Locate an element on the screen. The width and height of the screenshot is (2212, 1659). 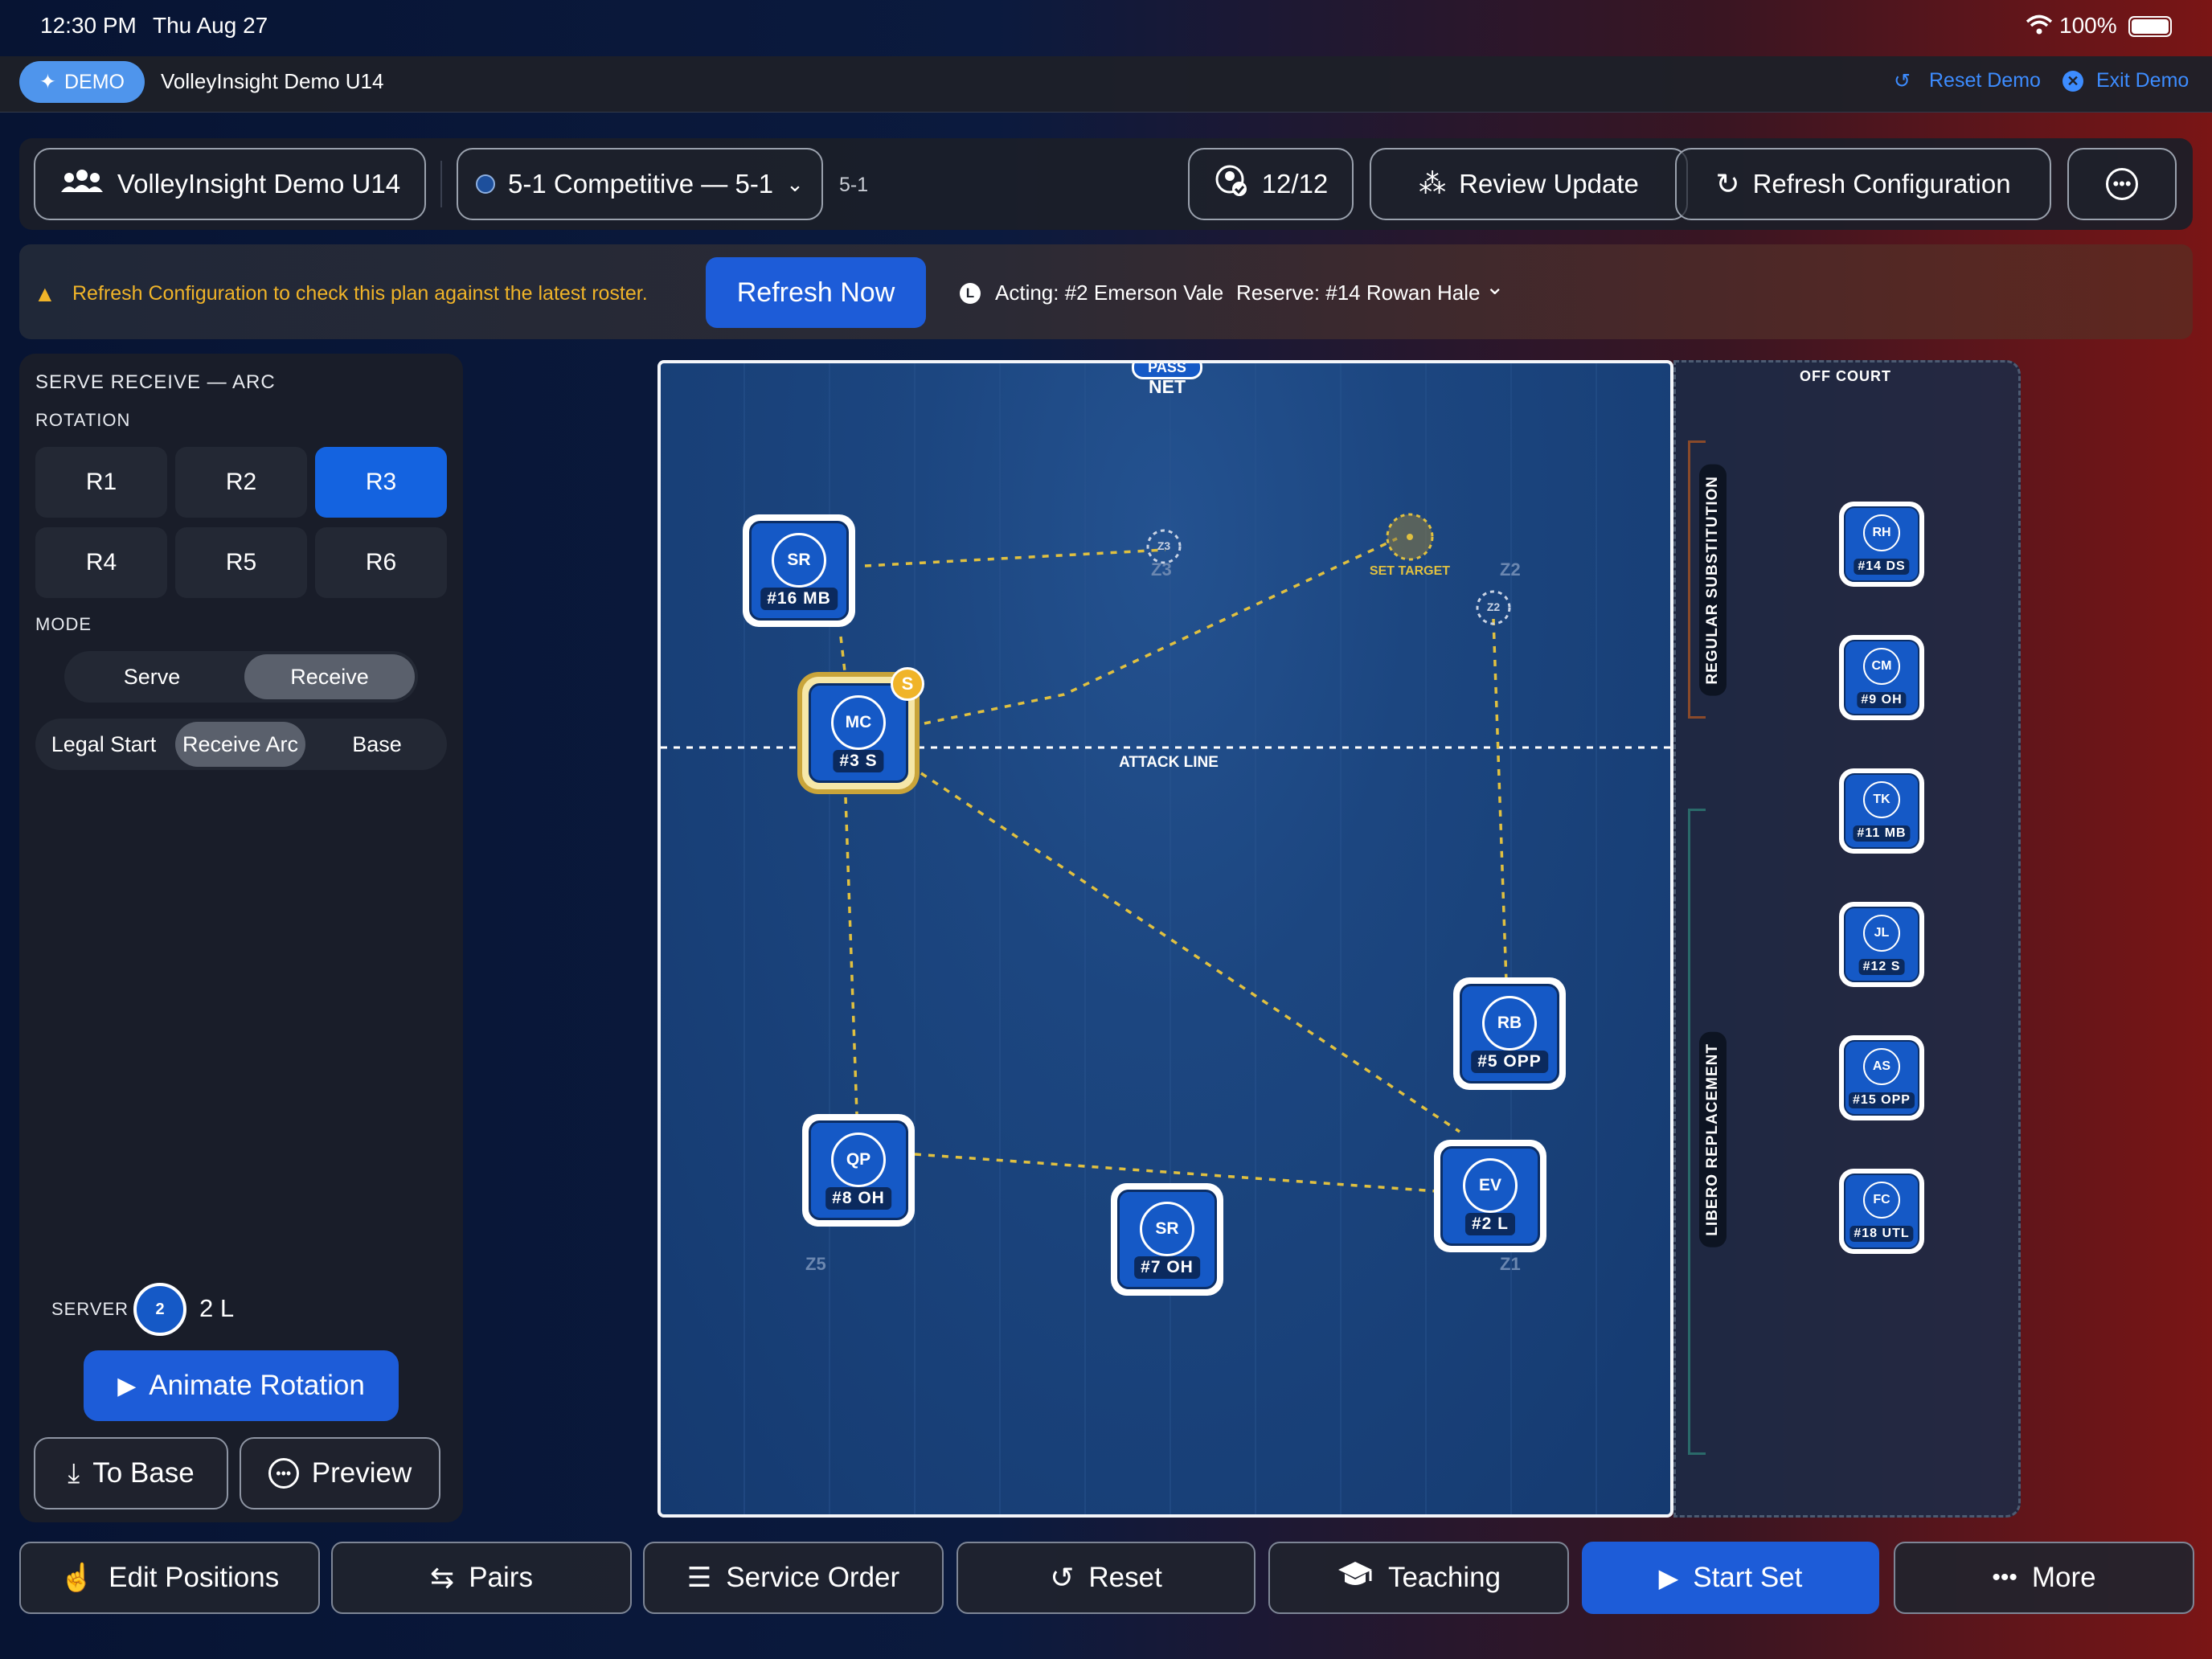
bench-player-token: RH #14 DS is located at coordinates (1881, 544).